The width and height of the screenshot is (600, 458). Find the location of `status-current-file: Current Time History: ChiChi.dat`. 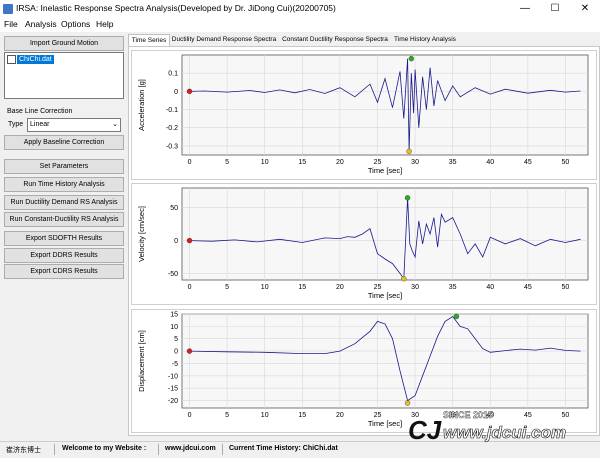

status-current-file: Current Time History: ChiChi.dat is located at coordinates (283, 448).